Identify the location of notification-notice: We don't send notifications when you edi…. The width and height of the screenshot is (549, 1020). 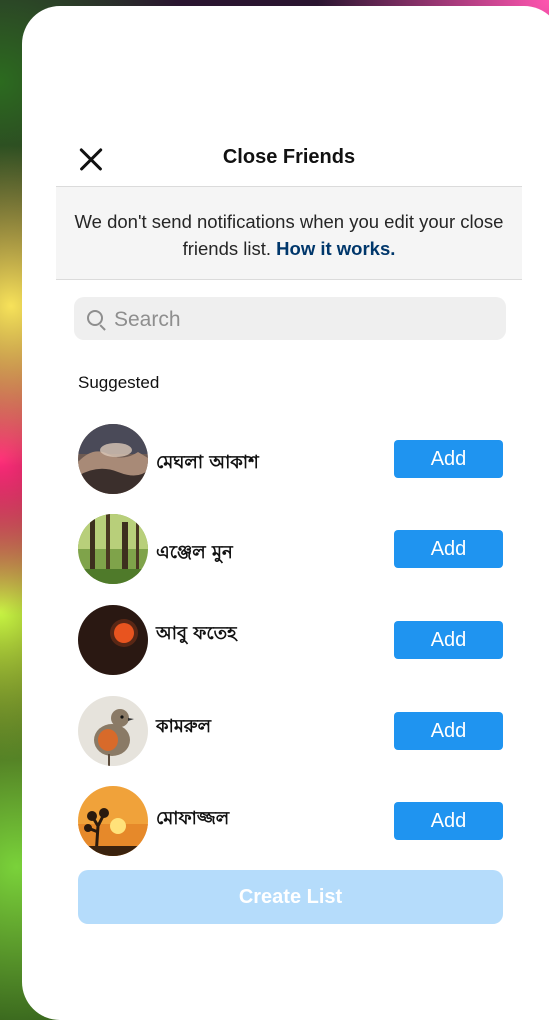
(289, 233).